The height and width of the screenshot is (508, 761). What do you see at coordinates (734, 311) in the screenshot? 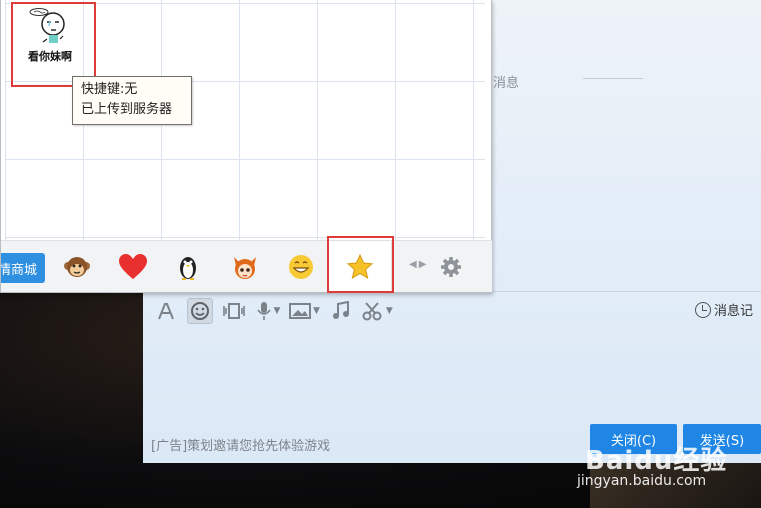
I see `message-history-label: 消息记` at bounding box center [734, 311].